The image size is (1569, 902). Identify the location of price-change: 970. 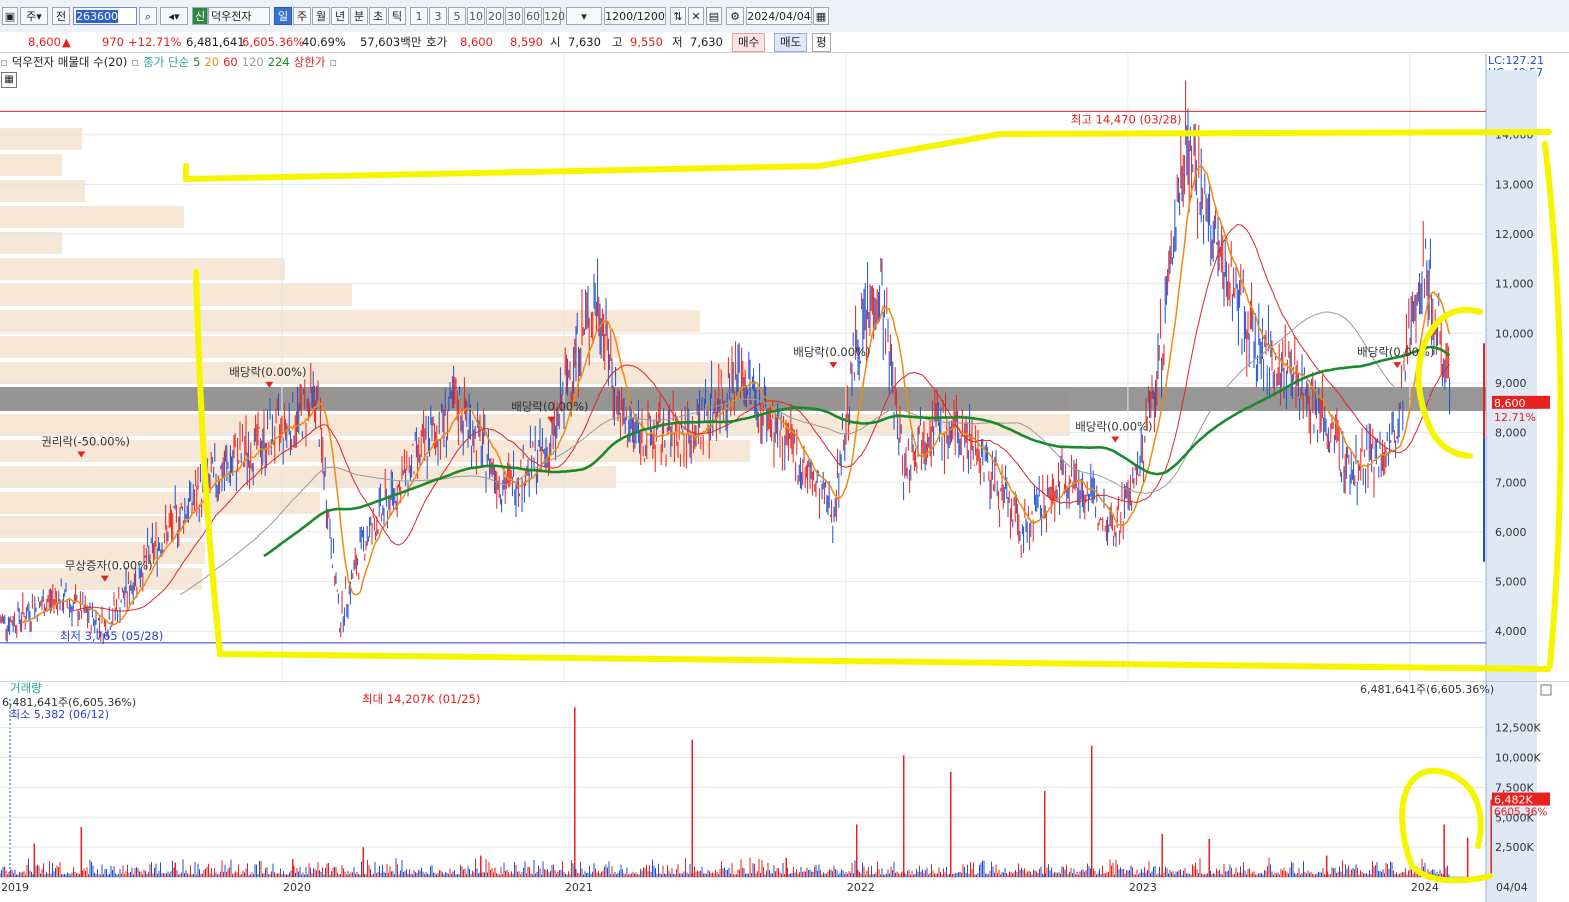
(113, 42).